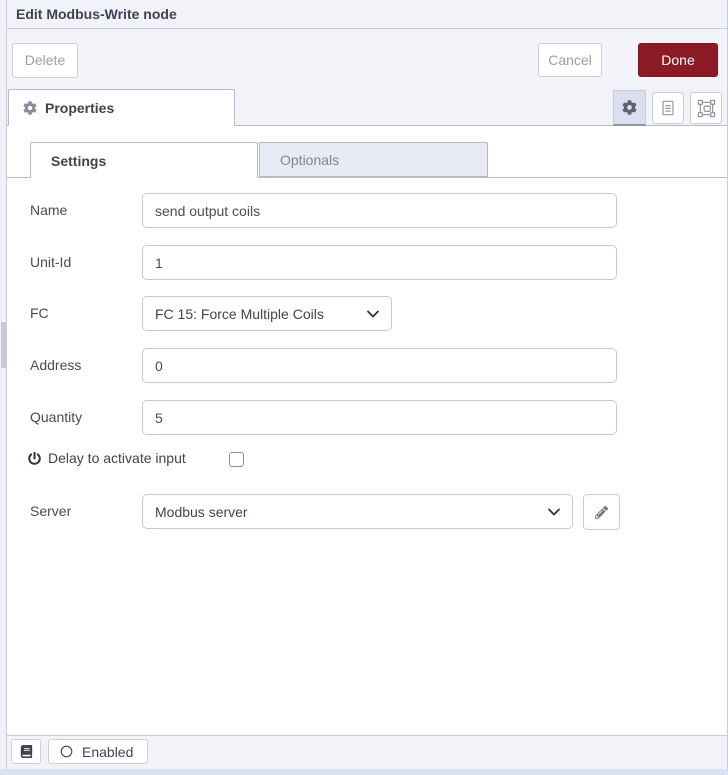 Image resolution: width=728 pixels, height=775 pixels. Describe the element at coordinates (3, 345) in the screenshot. I see `scrollbar-thumb` at that location.